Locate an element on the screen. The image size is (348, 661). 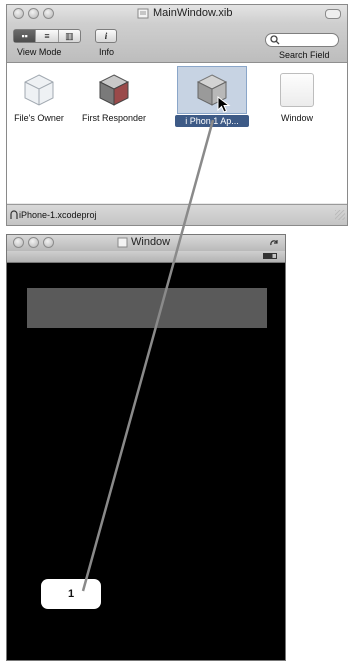
list-view-segment: ≡ is located at coordinates (47, 36).